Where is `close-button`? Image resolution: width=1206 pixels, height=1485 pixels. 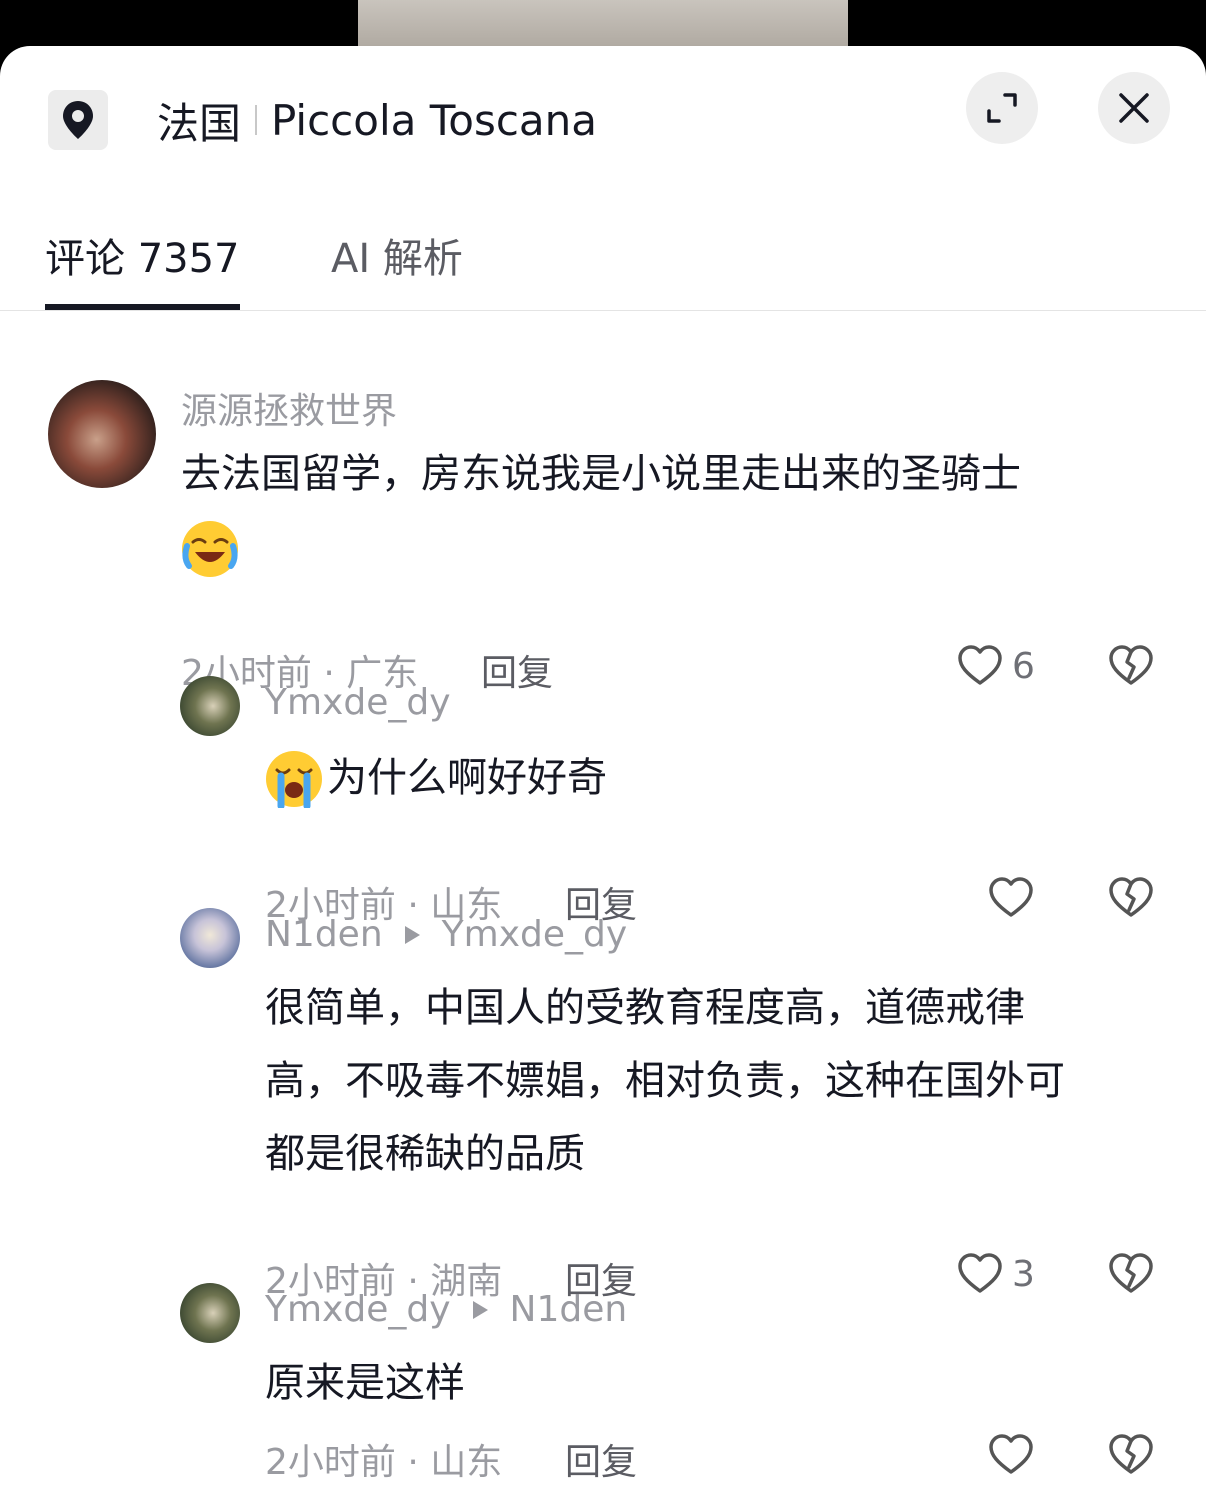 close-button is located at coordinates (1134, 108).